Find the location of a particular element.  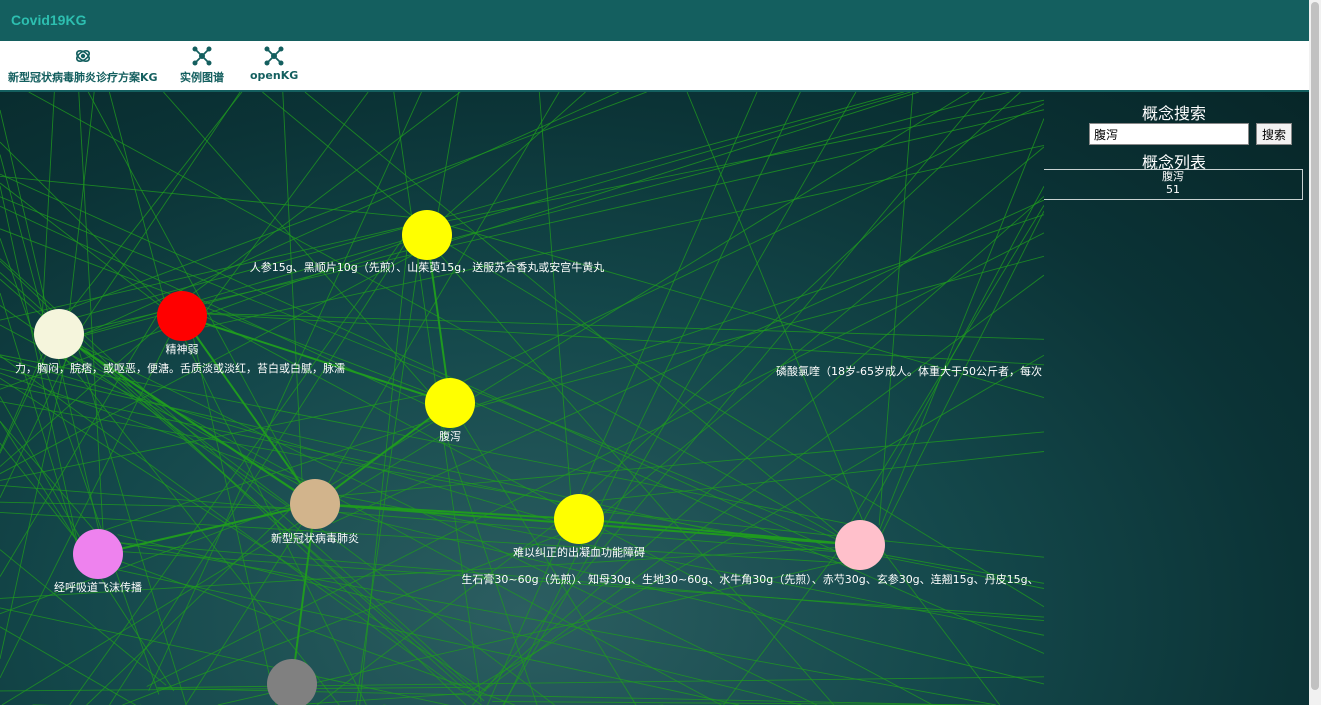

list-item: 腹泻 51 is located at coordinates (1173, 184).